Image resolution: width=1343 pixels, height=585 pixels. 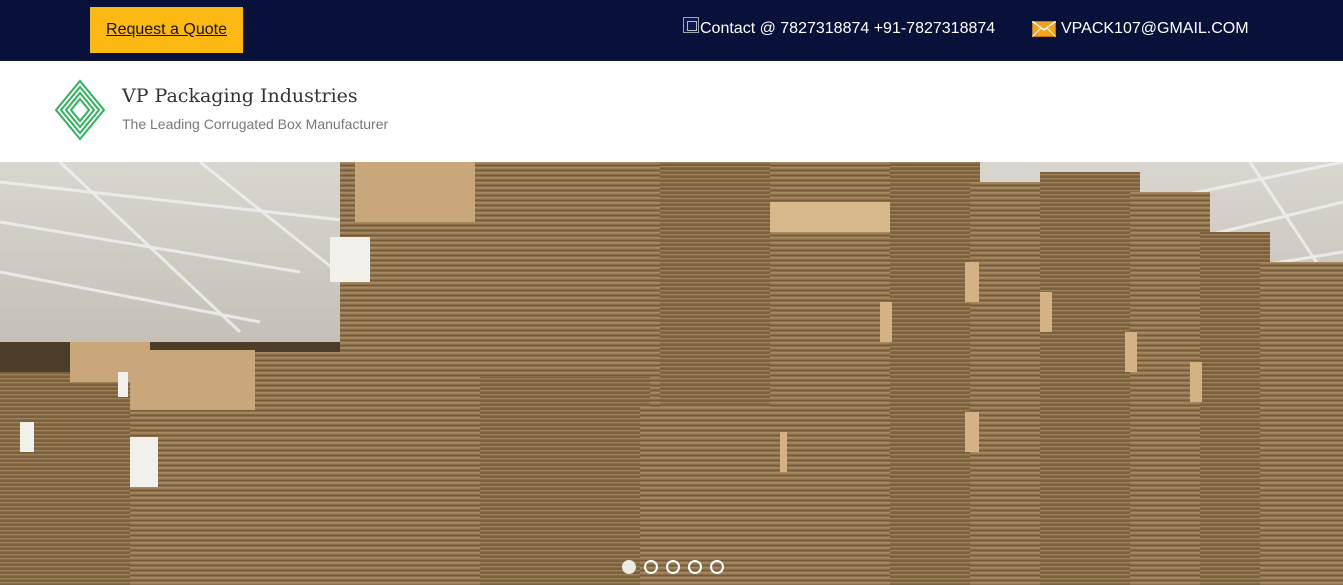 What do you see at coordinates (240, 96) in the screenshot?
I see `brand-name: VP Packaging Industries` at bounding box center [240, 96].